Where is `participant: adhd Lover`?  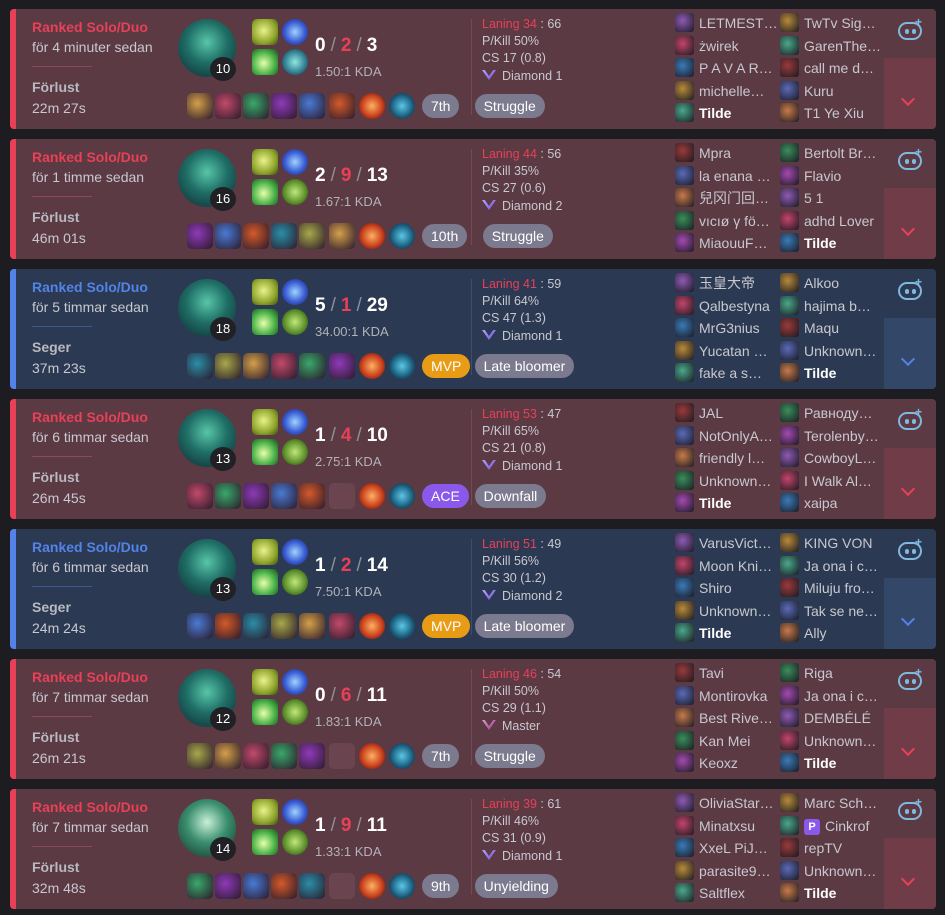
participant: adhd Lover is located at coordinates (827, 221).